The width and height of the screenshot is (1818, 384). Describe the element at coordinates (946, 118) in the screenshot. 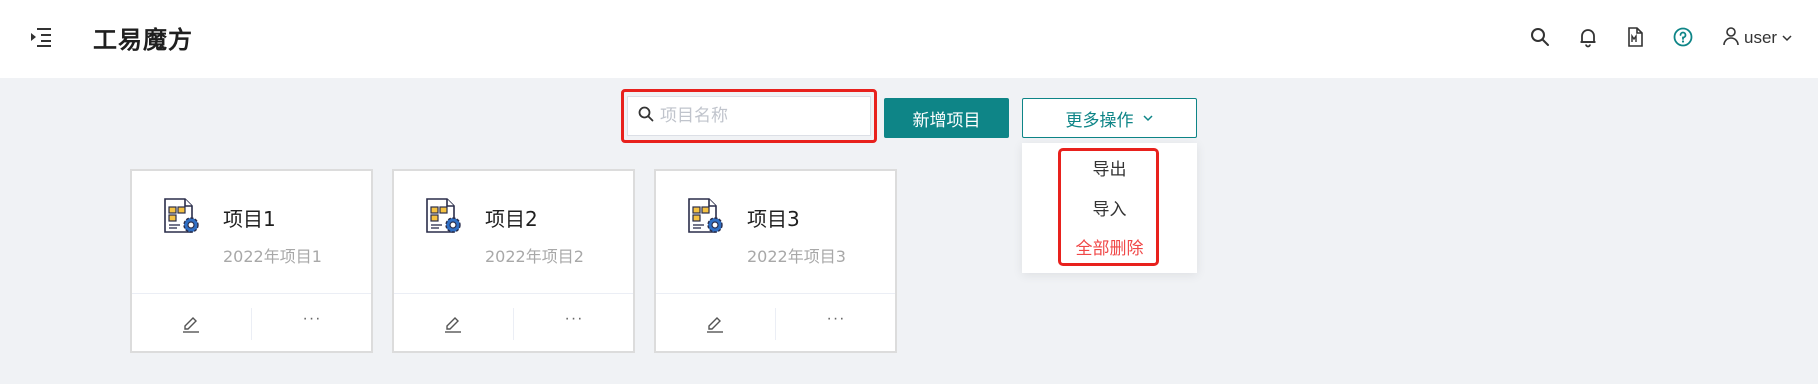

I see `add-project-button: 新增项目` at that location.